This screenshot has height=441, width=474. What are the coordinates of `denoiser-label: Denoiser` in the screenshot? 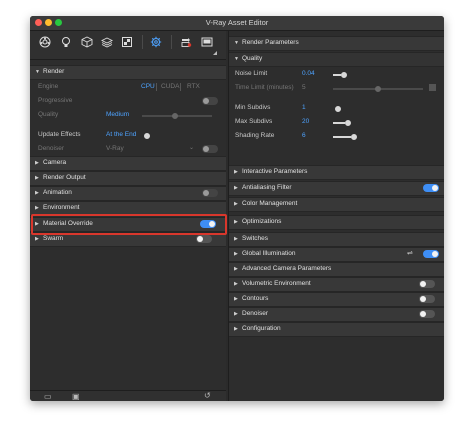 It's located at (51, 148).